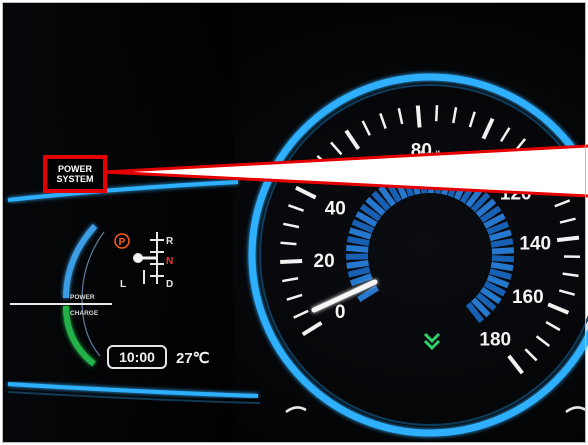  I want to click on gear-n: N, so click(169, 261).